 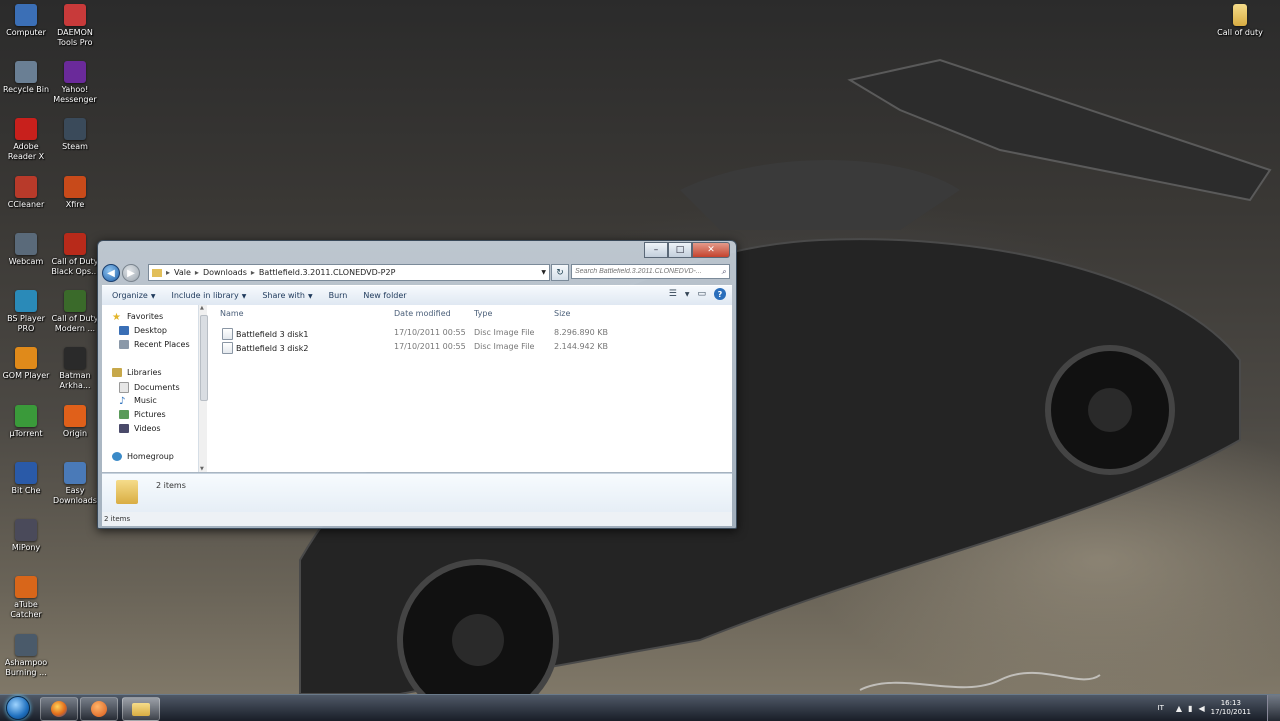 I want to click on nav-item-videos: Videos, so click(x=140, y=428).